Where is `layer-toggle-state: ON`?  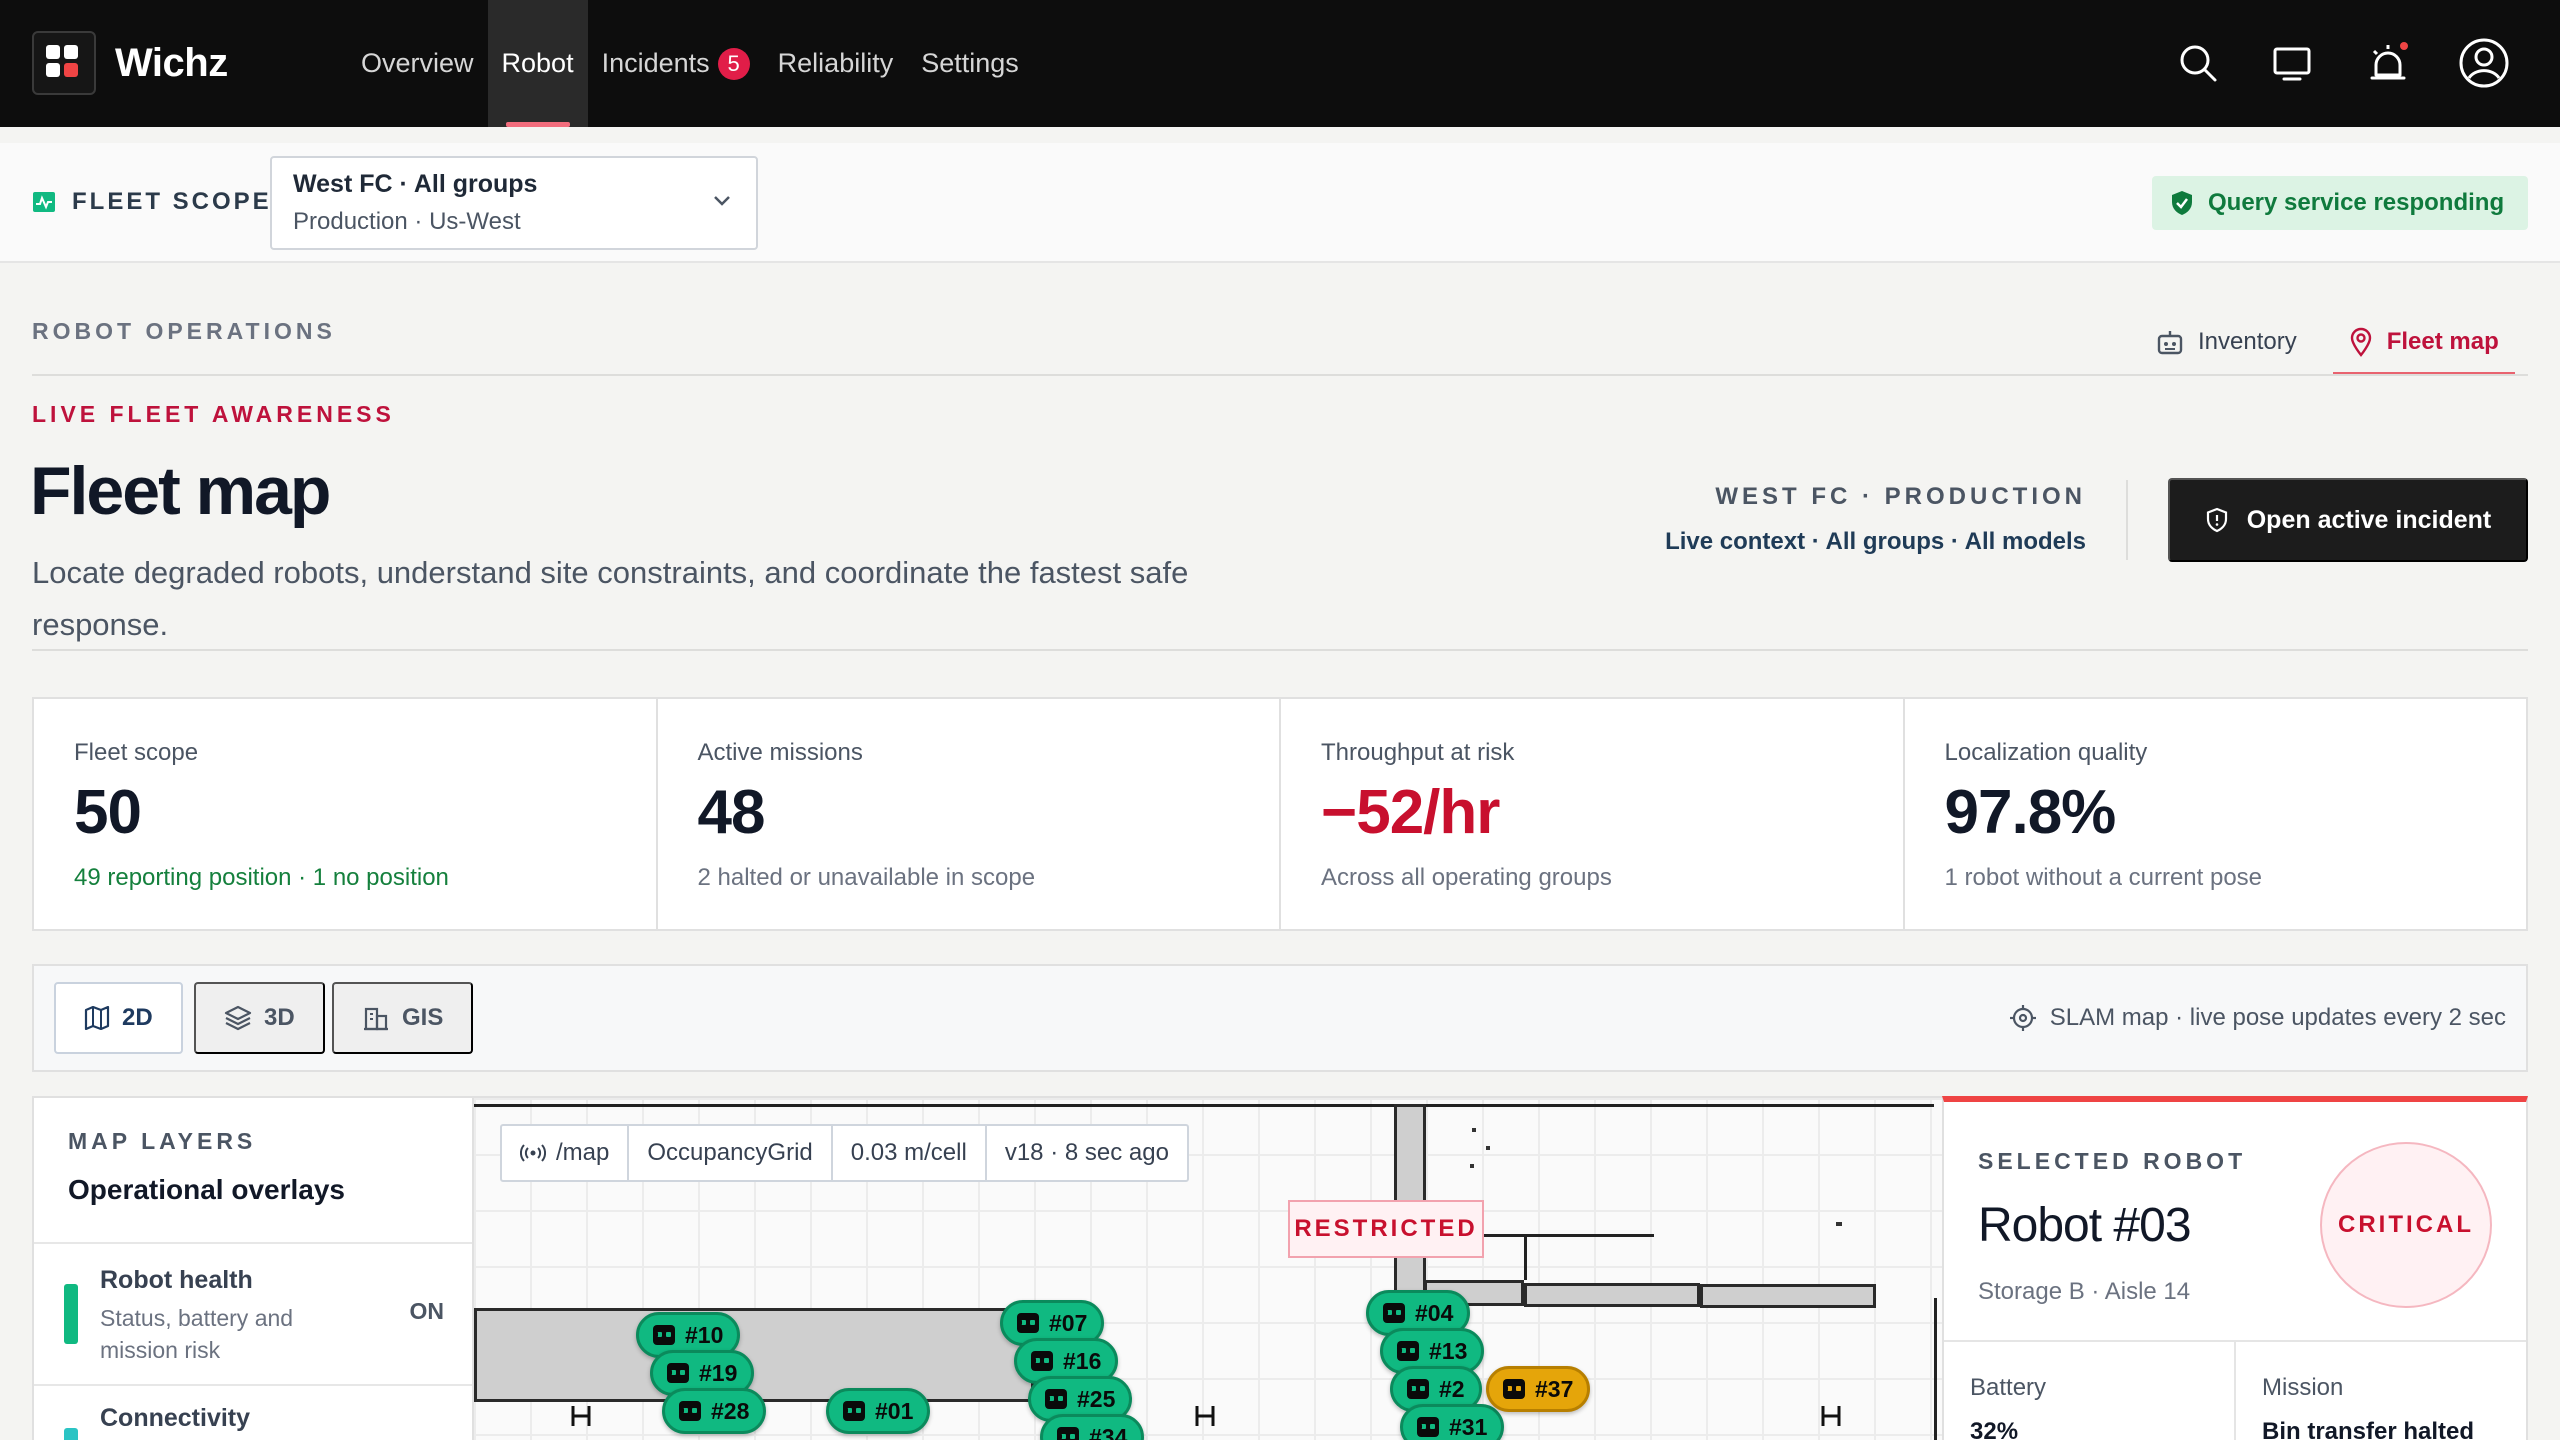
layer-toggle-state: ON is located at coordinates (427, 1311).